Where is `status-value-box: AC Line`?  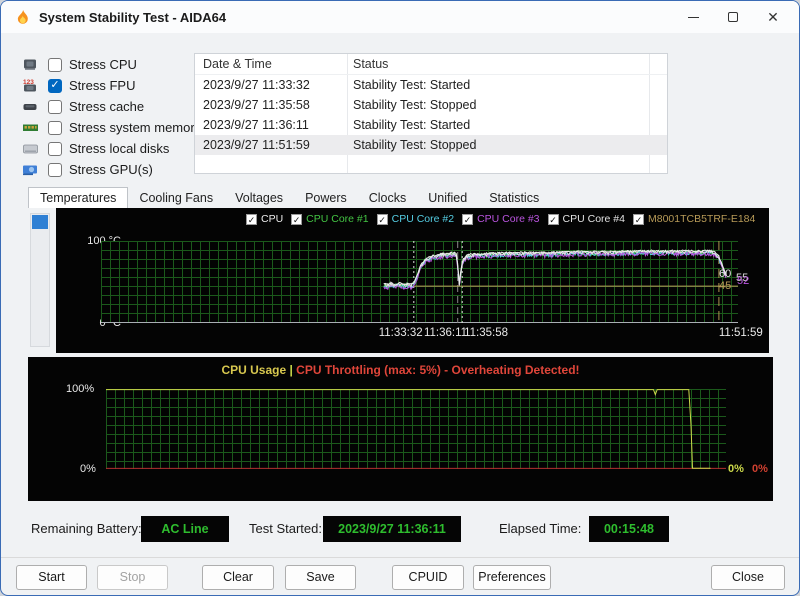
status-value-box: AC Line is located at coordinates (185, 529).